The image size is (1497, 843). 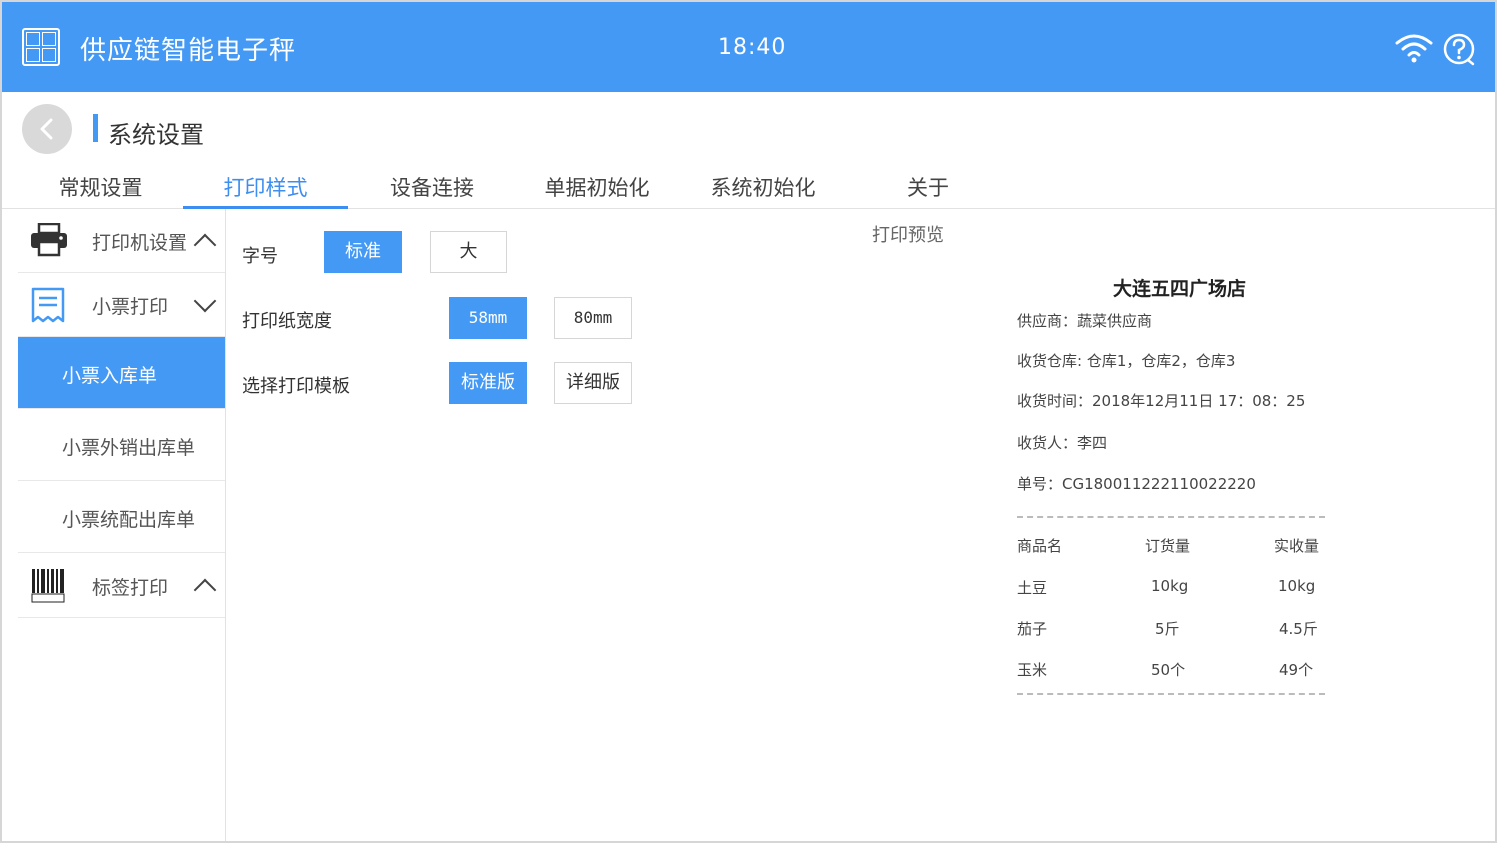 What do you see at coordinates (1085, 321) in the screenshot?
I see `receipt-supplier: 供应商：蔬菜供应商` at bounding box center [1085, 321].